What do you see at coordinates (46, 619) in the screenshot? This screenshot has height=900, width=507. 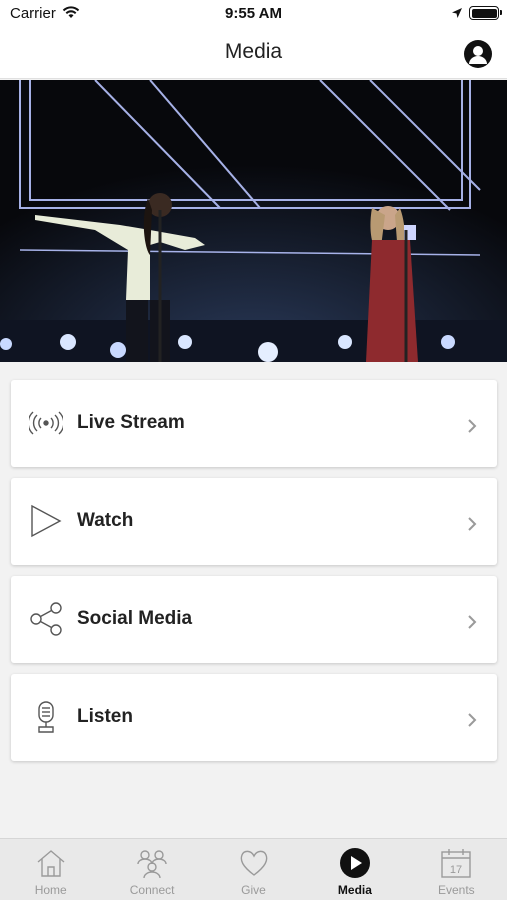 I see `share-icon` at bounding box center [46, 619].